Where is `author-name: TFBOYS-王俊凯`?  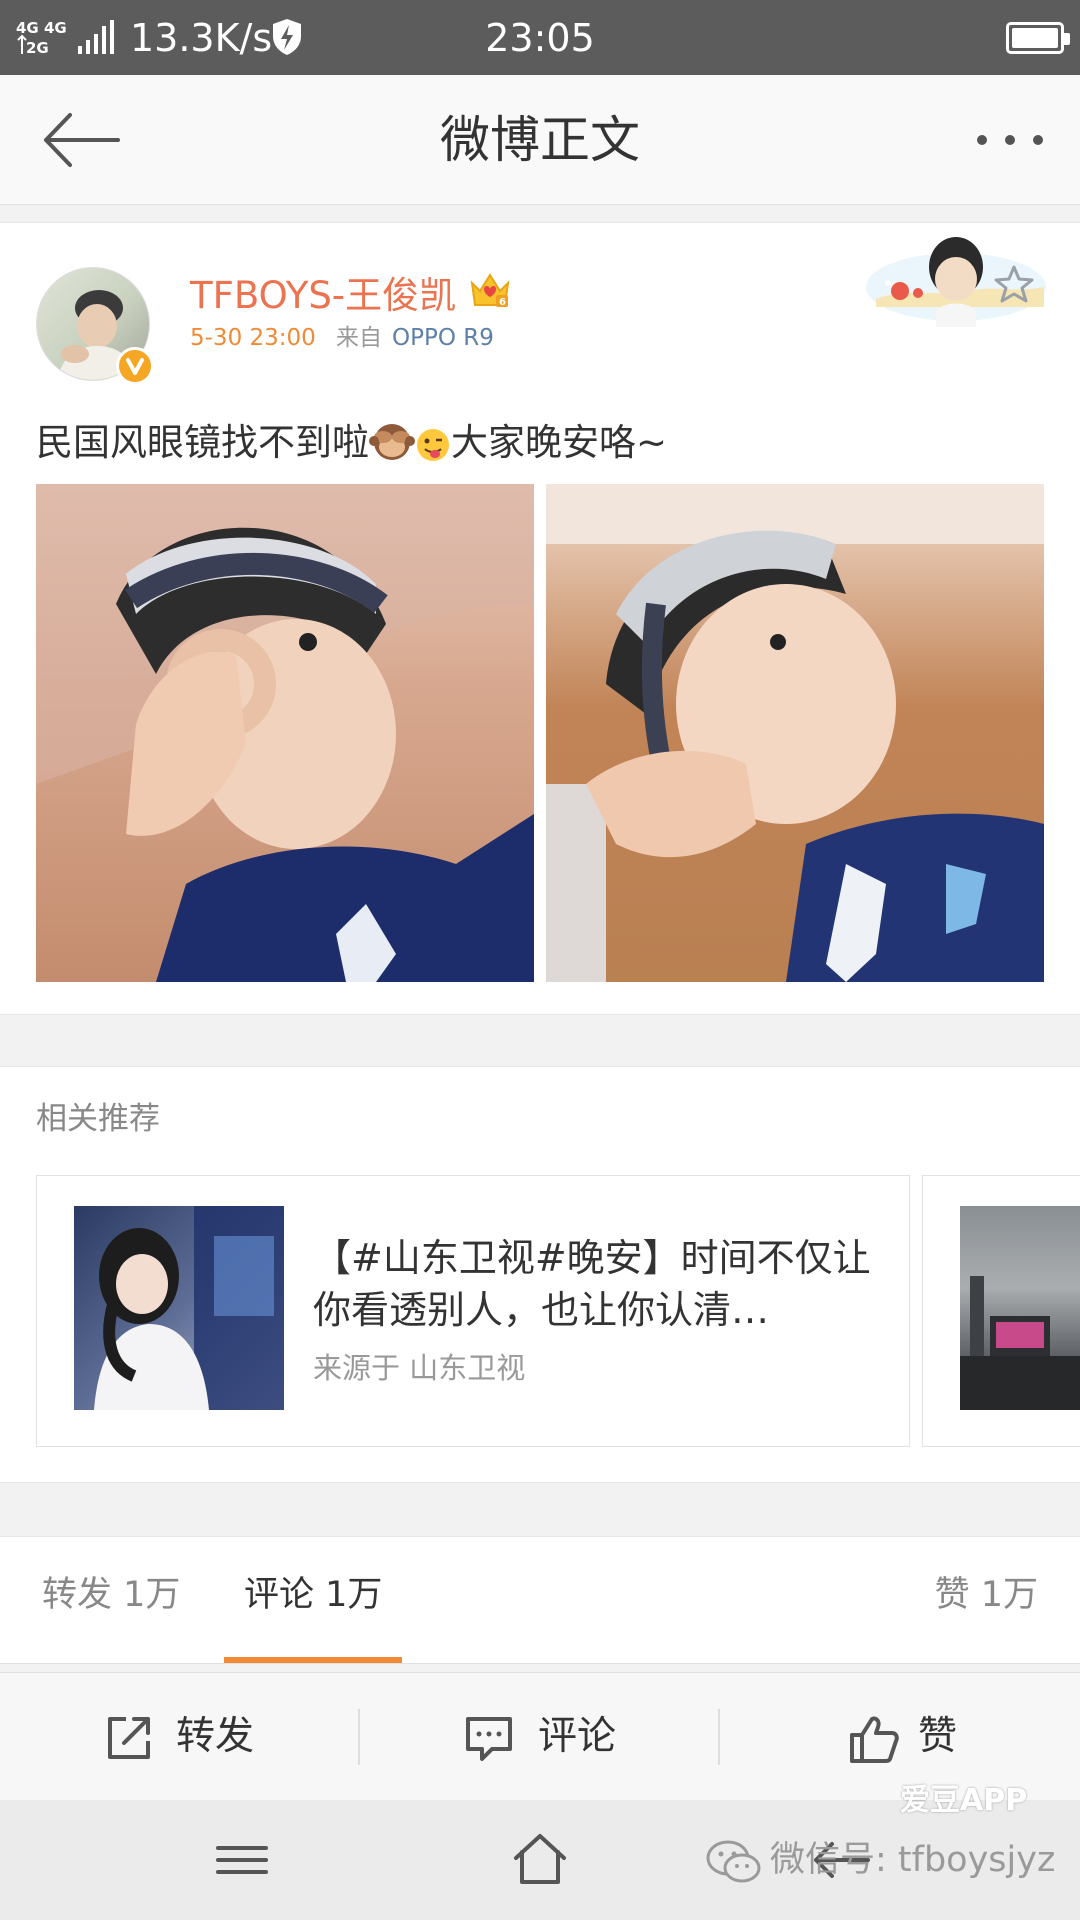
author-name: TFBOYS-王俊凯 is located at coordinates (323, 296).